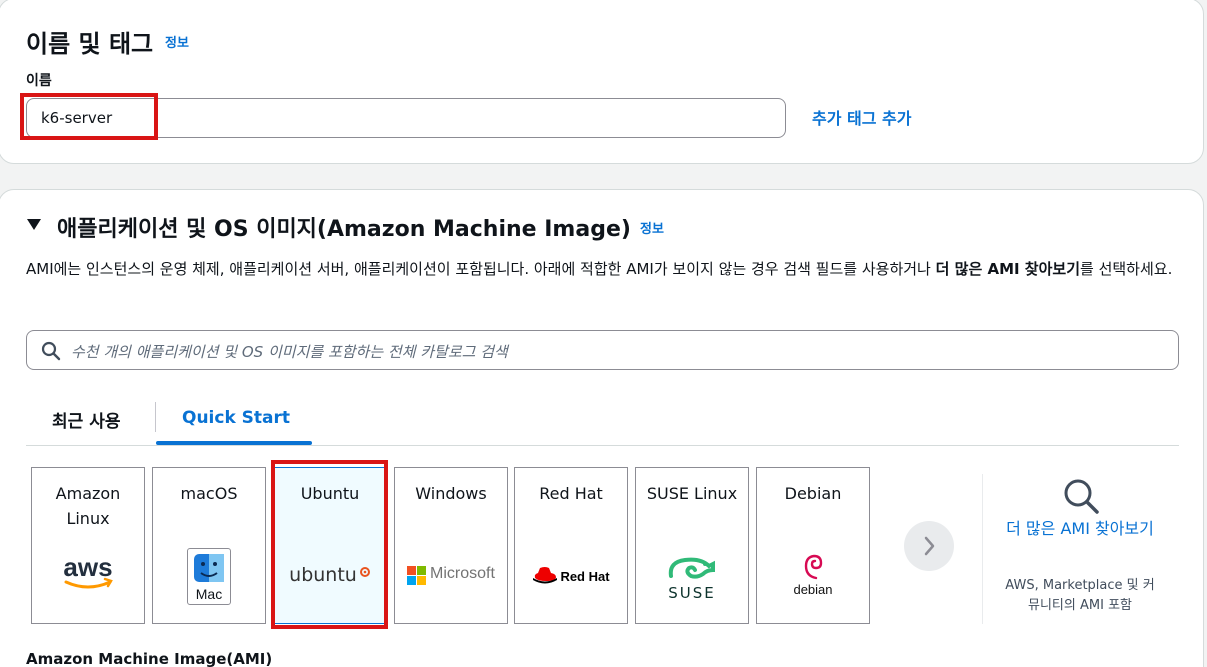 Image resolution: width=1207 pixels, height=667 pixels. What do you see at coordinates (88, 574) in the screenshot?
I see `aws-logo-icon: aws` at bounding box center [88, 574].